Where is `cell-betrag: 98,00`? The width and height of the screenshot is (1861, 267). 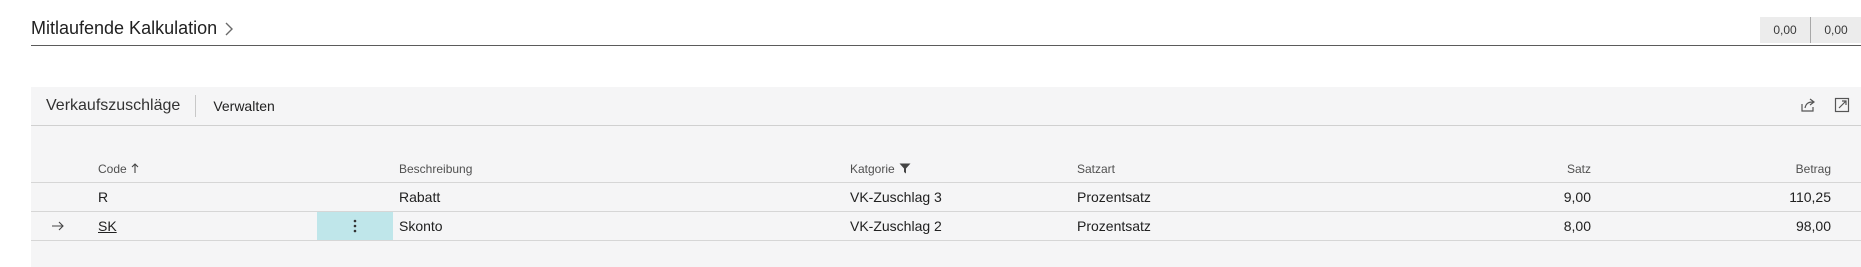
cell-betrag: 98,00 is located at coordinates (1756, 226).